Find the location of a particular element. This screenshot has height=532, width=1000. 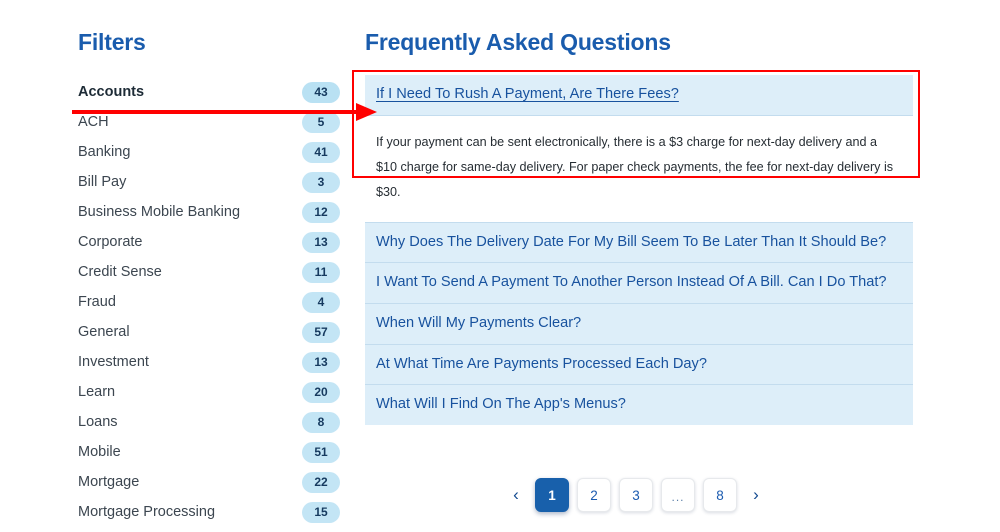

filter-item-count-badge: 11 is located at coordinates (321, 272).